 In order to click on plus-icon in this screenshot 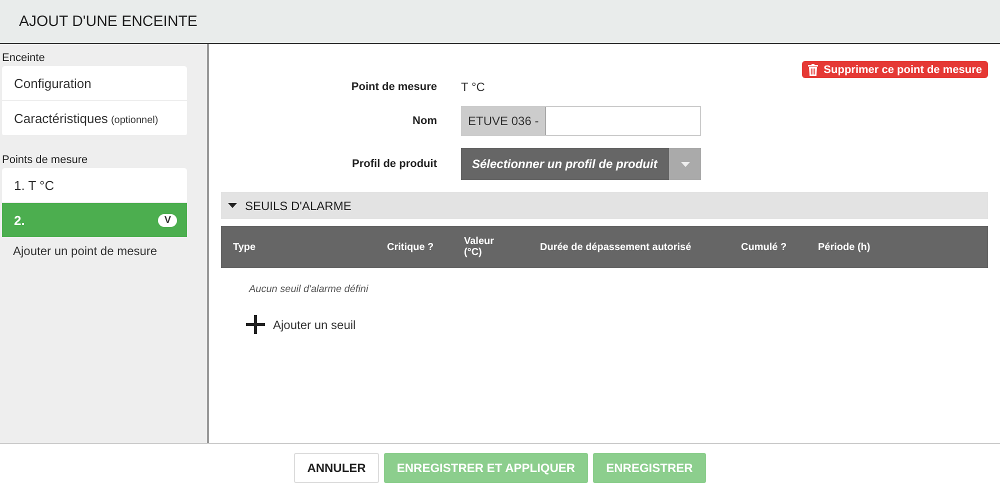, I will do `click(255, 324)`.